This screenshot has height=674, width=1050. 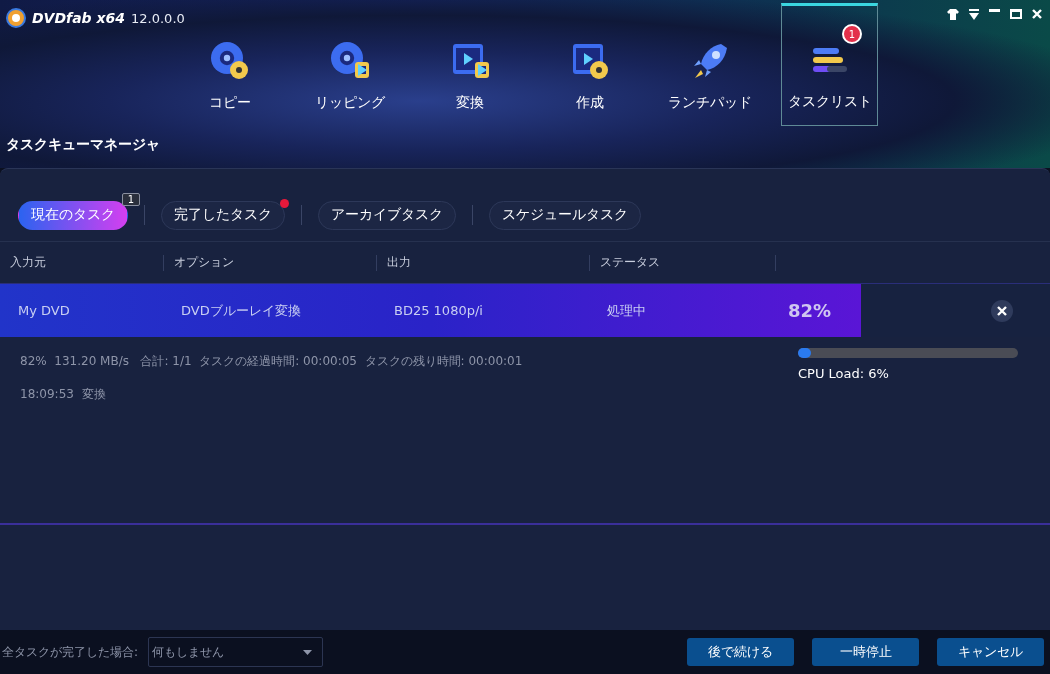 I want to click on column-header: ステータス, so click(x=629, y=262).